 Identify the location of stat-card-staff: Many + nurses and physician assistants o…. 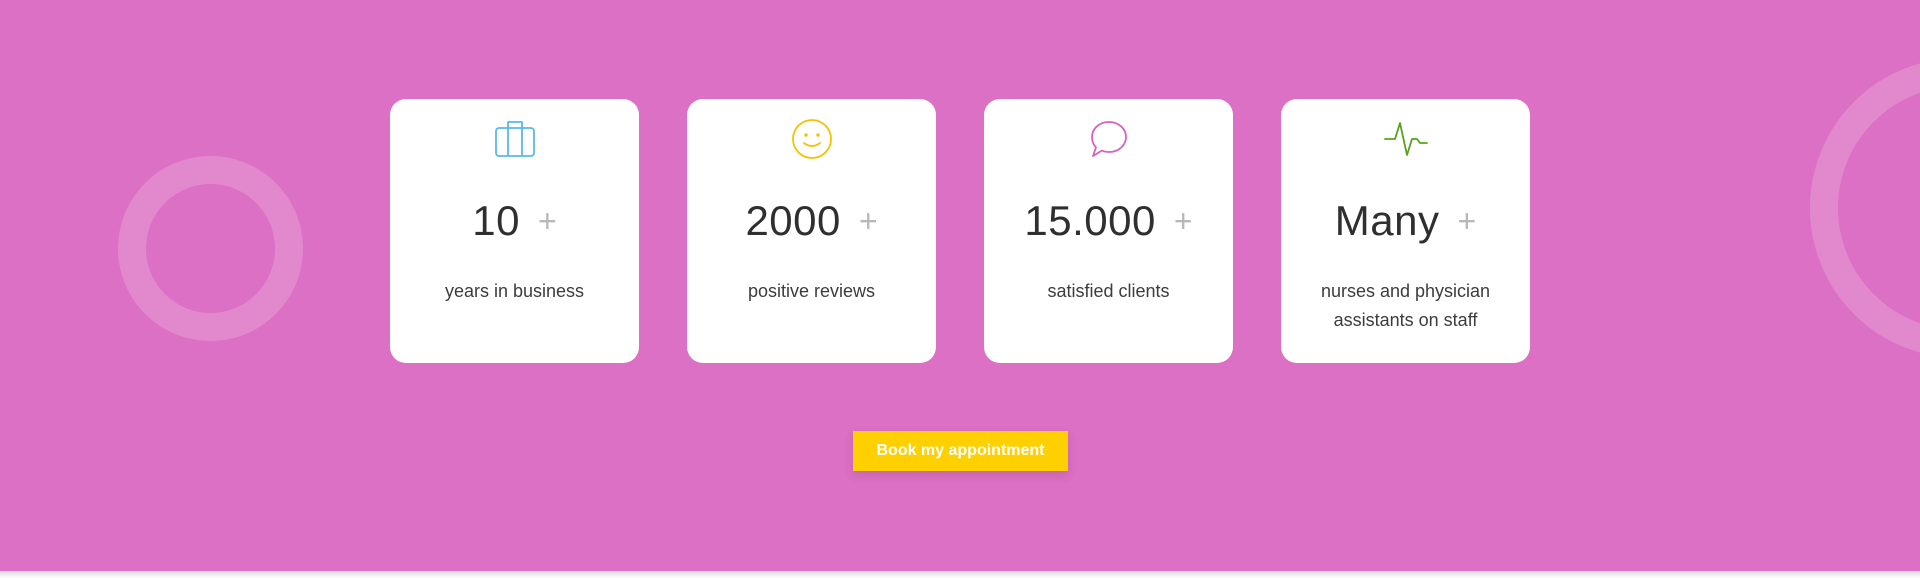
(1405, 231).